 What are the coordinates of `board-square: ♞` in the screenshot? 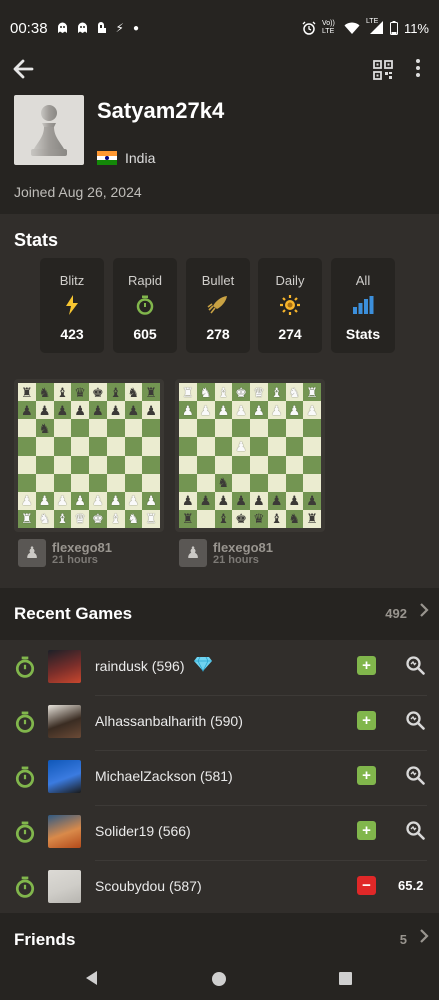 It's located at (44, 428).